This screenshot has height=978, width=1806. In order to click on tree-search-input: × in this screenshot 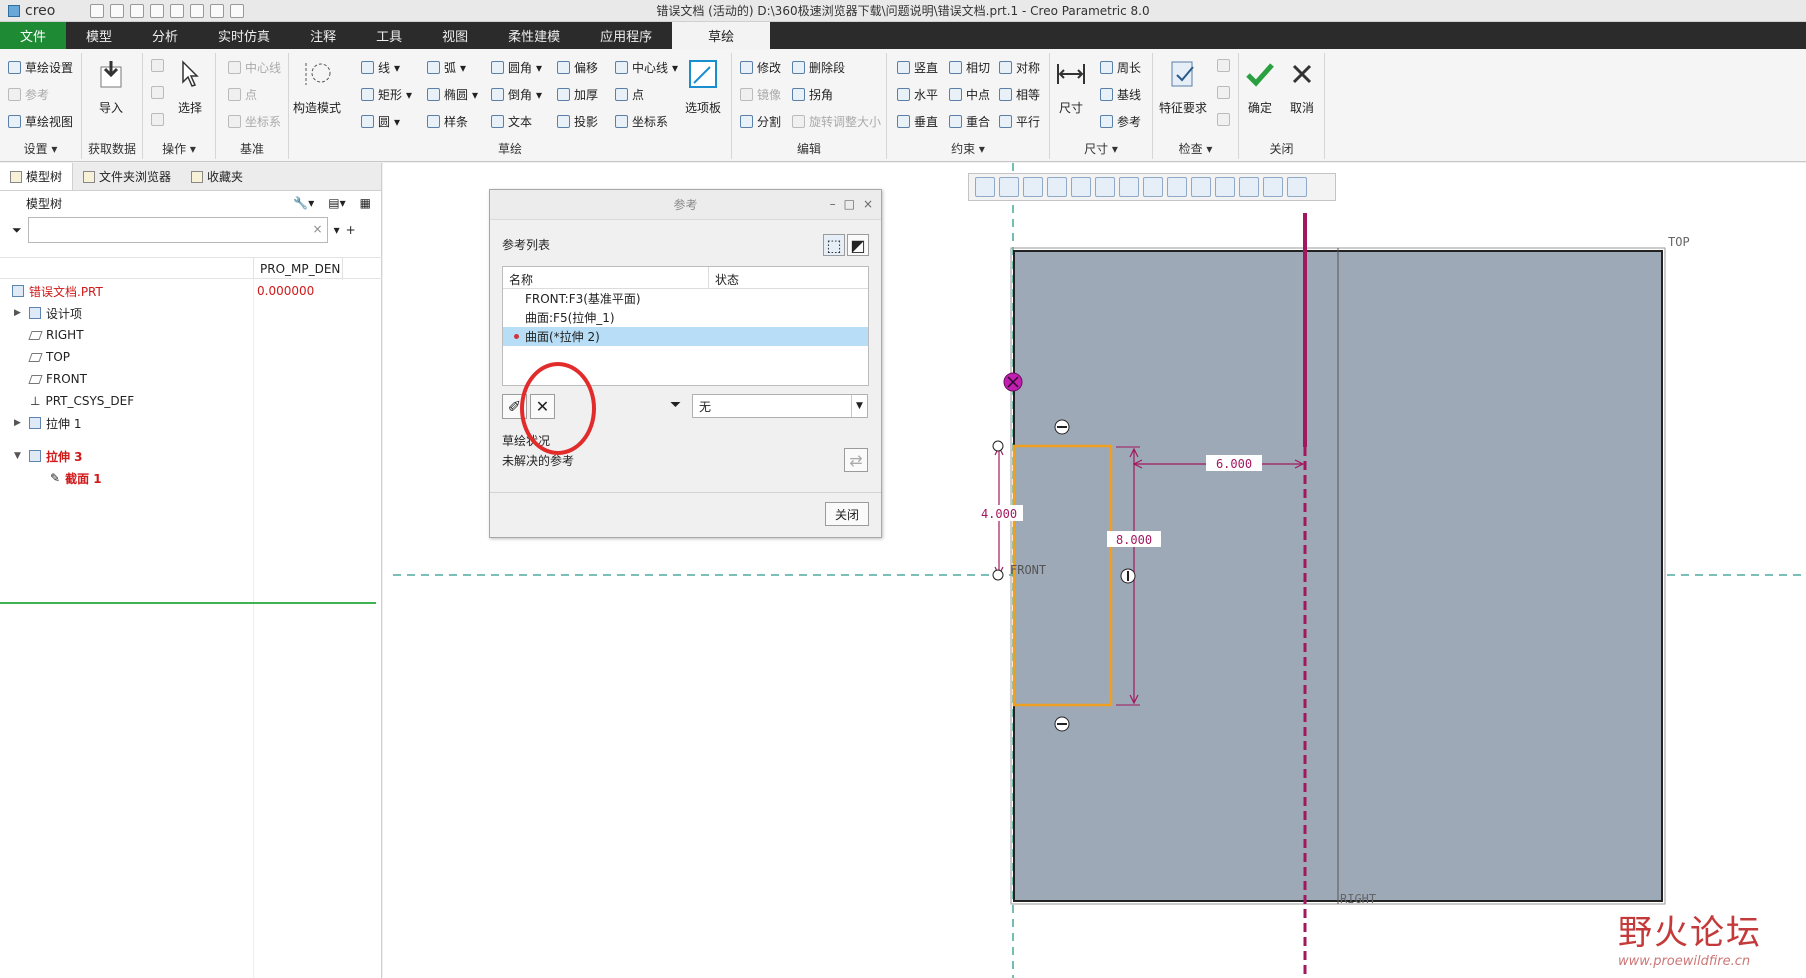, I will do `click(177, 230)`.